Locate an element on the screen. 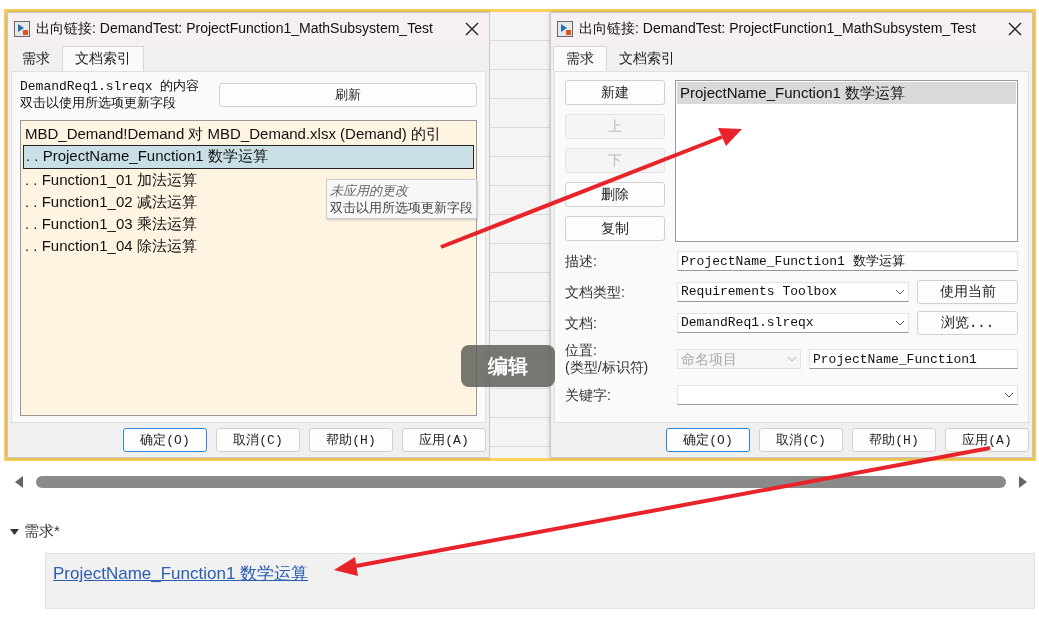  location-field: ProjectName_Function1 is located at coordinates (913, 359).